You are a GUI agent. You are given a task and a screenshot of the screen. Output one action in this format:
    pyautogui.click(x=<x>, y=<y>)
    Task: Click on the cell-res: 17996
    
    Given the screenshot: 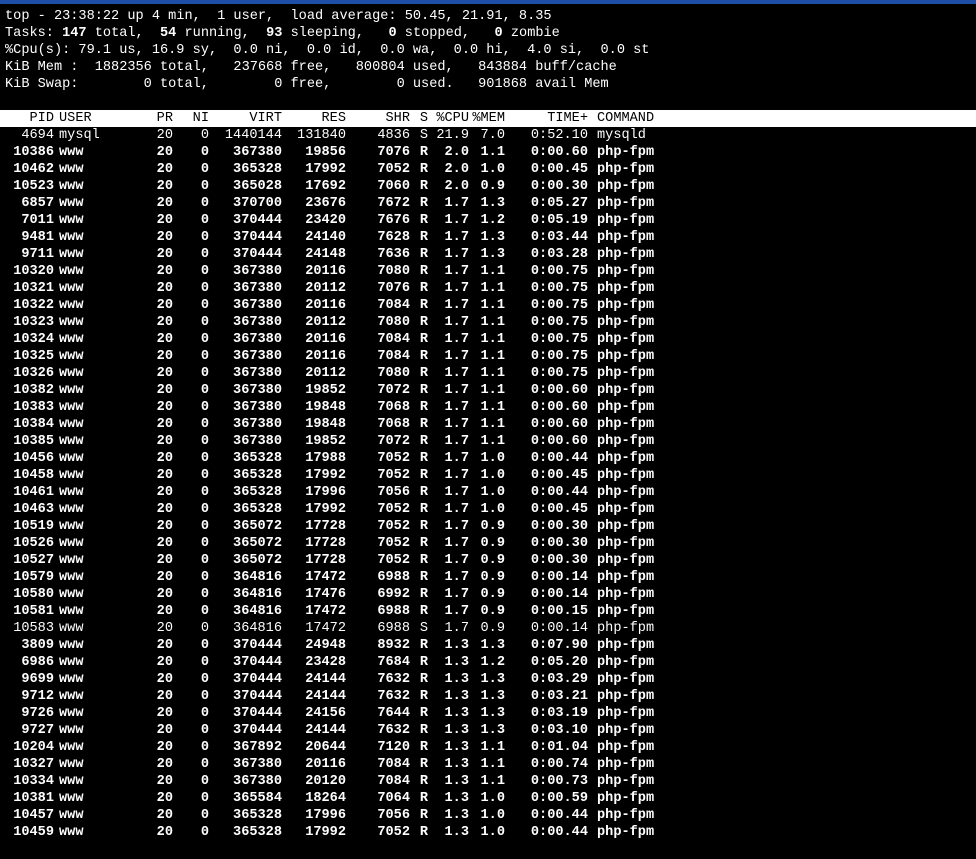 What is the action you would take?
    pyautogui.click(x=325, y=492)
    